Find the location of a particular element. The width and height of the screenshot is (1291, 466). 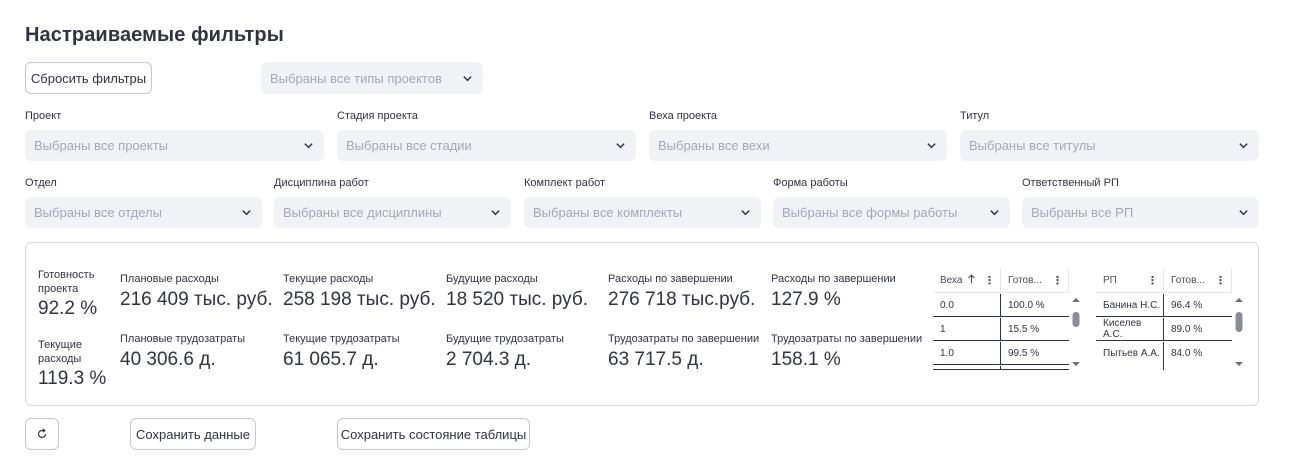

planned-expenses-label: Плановые расходы is located at coordinates (169, 279).